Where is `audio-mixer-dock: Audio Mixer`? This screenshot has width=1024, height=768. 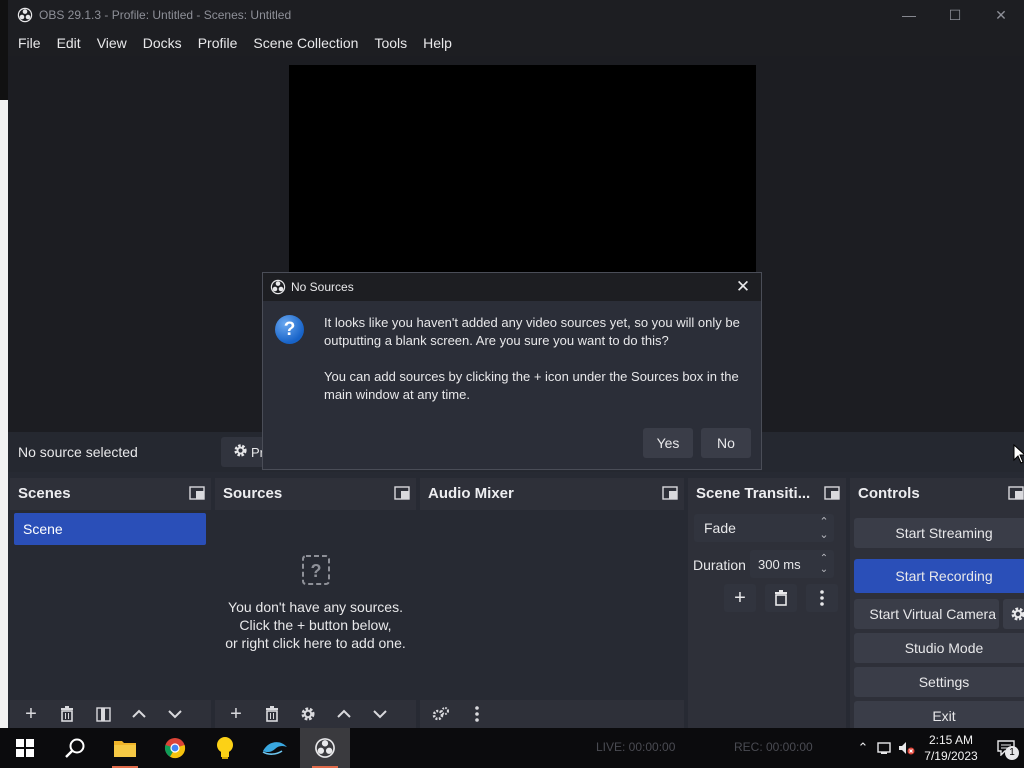
audio-mixer-dock: Audio Mixer is located at coordinates (552, 603).